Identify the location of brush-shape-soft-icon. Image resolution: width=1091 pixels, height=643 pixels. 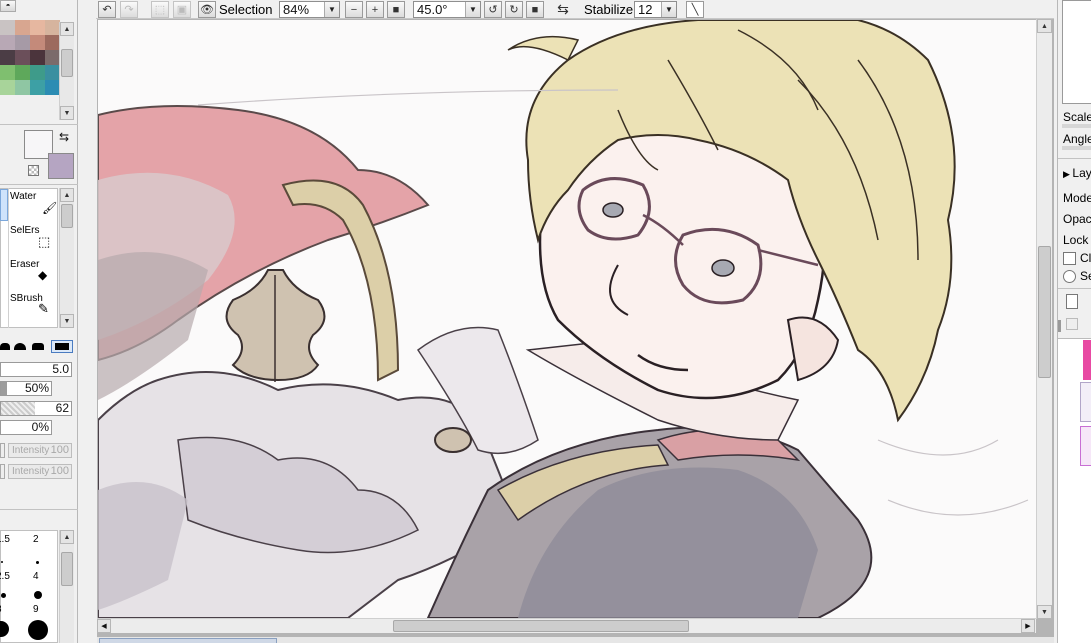
(38, 346).